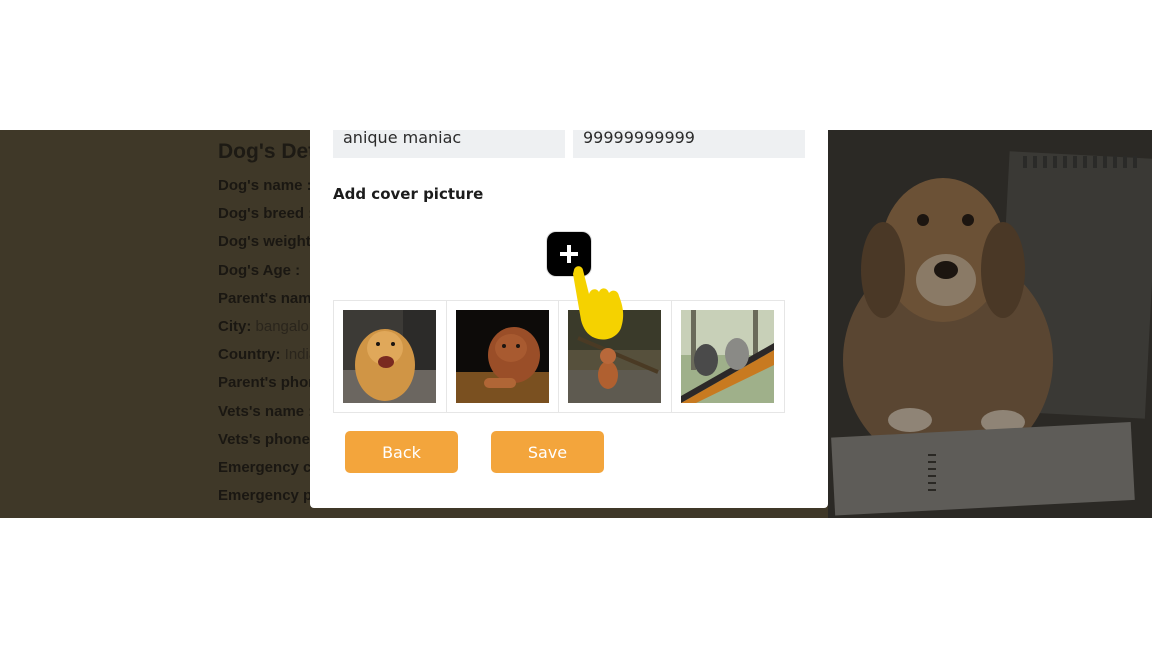 This screenshot has height=648, width=1152. I want to click on detail-label: Vets's name :, so click(266, 411).